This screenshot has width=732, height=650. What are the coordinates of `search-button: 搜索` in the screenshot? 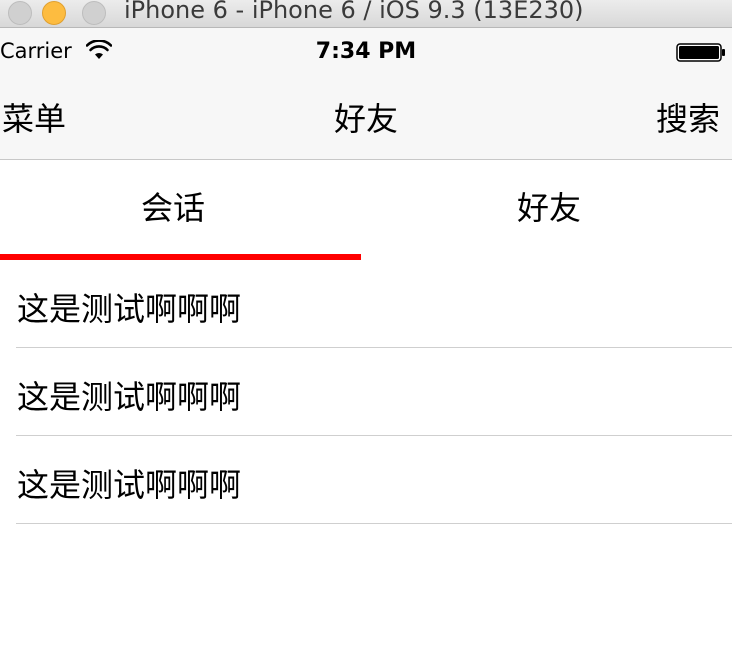 It's located at (688, 117).